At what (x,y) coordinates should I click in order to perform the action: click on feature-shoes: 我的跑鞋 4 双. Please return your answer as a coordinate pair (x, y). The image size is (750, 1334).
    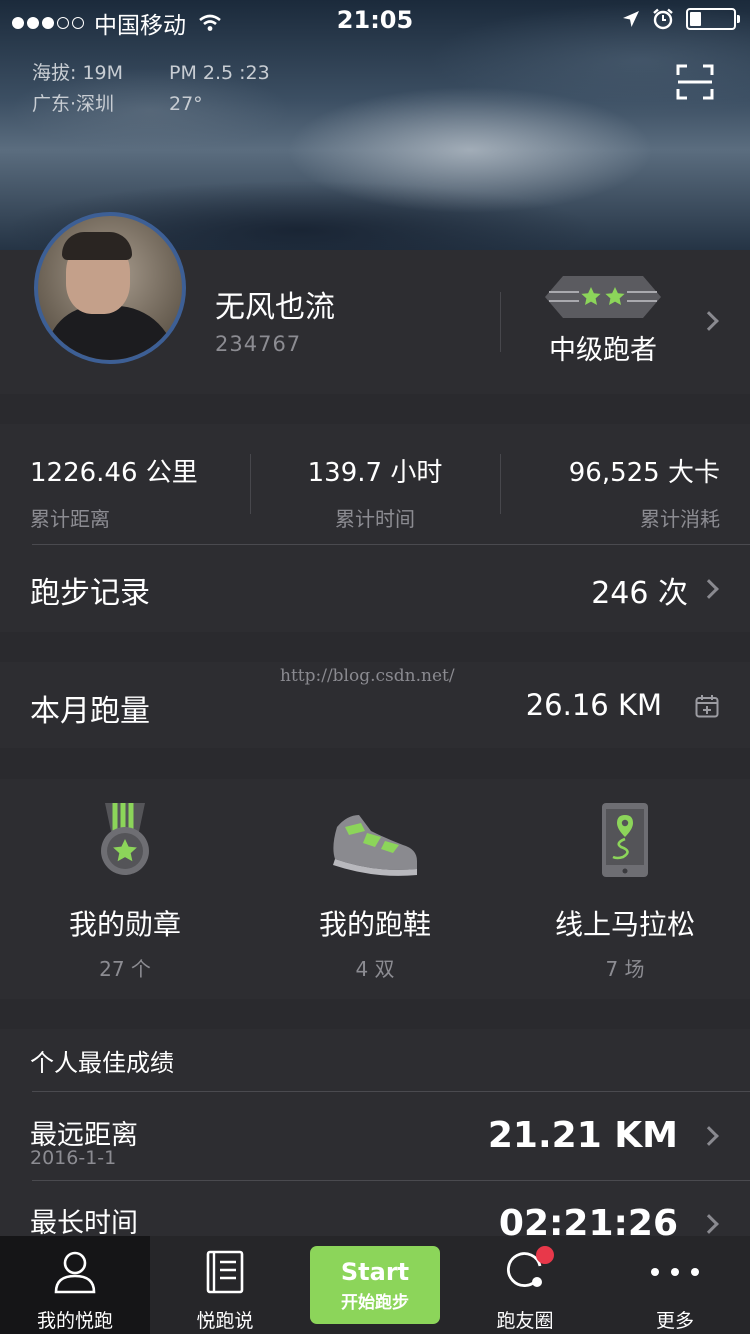
    Looking at the image, I should click on (375, 889).